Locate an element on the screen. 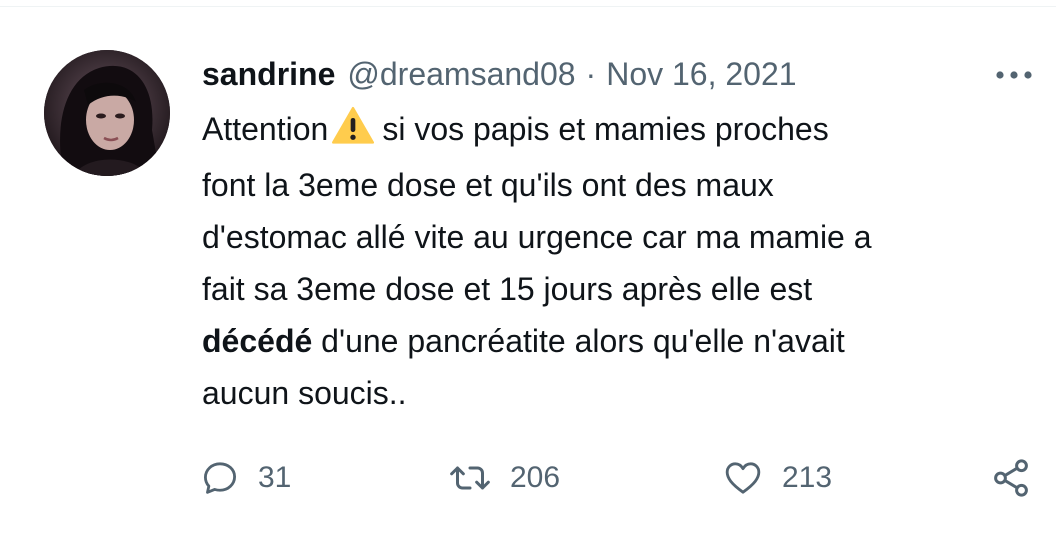 The width and height of the screenshot is (1056, 554). tweet-text-bold: décédé is located at coordinates (257, 341).